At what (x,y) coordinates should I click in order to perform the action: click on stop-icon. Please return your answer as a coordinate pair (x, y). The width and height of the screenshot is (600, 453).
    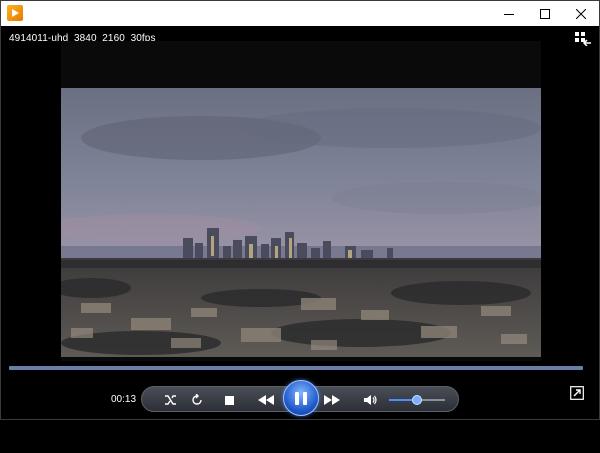
    Looking at the image, I should click on (229, 400).